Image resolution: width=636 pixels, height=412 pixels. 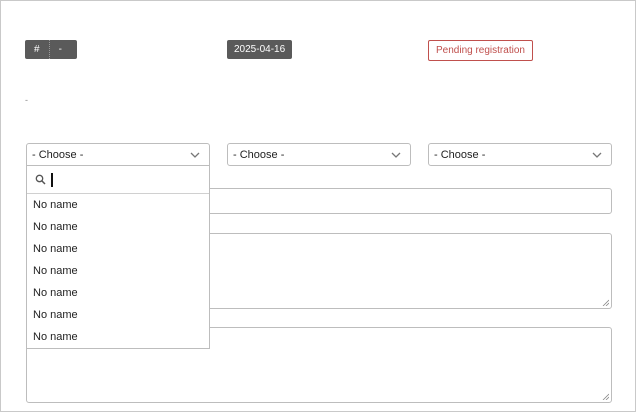 What do you see at coordinates (26, 100) in the screenshot?
I see `note-text: -` at bounding box center [26, 100].